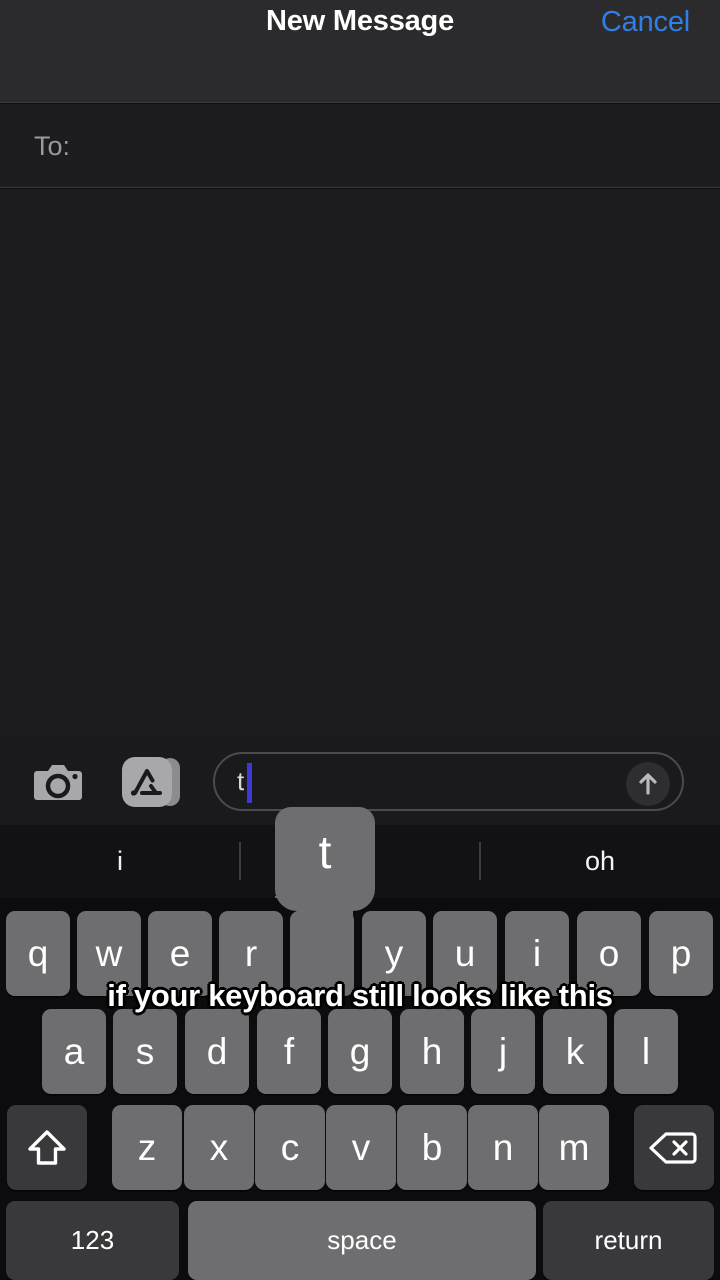  What do you see at coordinates (52, 146) in the screenshot?
I see `to-label: To:` at bounding box center [52, 146].